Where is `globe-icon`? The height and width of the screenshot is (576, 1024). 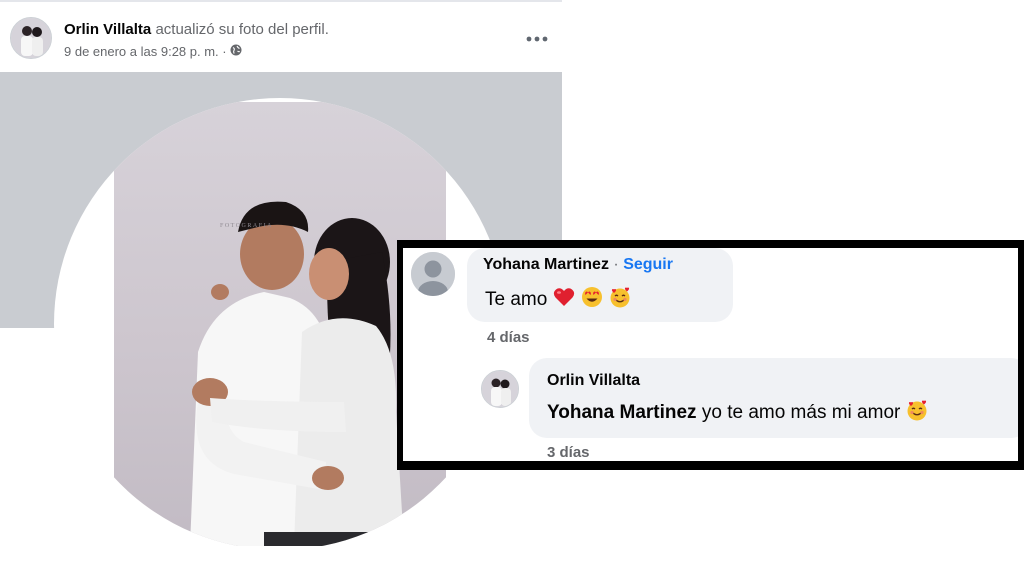
globe-icon is located at coordinates (236, 51).